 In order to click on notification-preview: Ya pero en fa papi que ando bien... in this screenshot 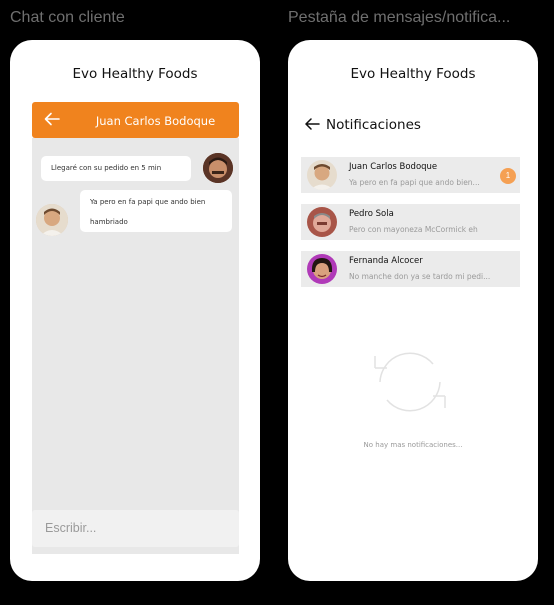, I will do `click(414, 182)`.